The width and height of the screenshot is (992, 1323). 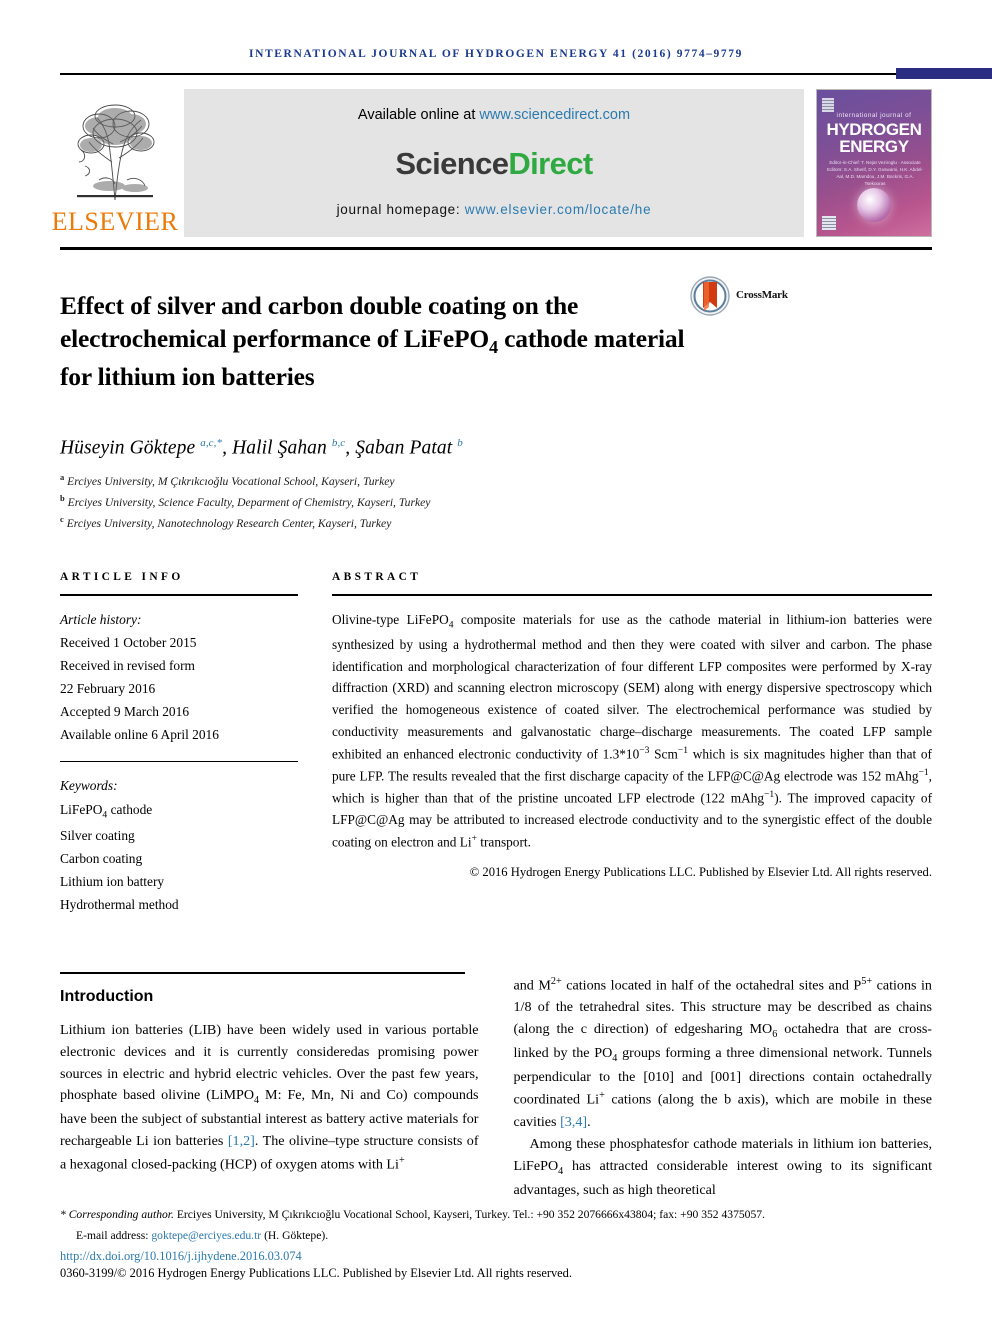 What do you see at coordinates (179, 762) in the screenshot?
I see `article-info-separator-rule` at bounding box center [179, 762].